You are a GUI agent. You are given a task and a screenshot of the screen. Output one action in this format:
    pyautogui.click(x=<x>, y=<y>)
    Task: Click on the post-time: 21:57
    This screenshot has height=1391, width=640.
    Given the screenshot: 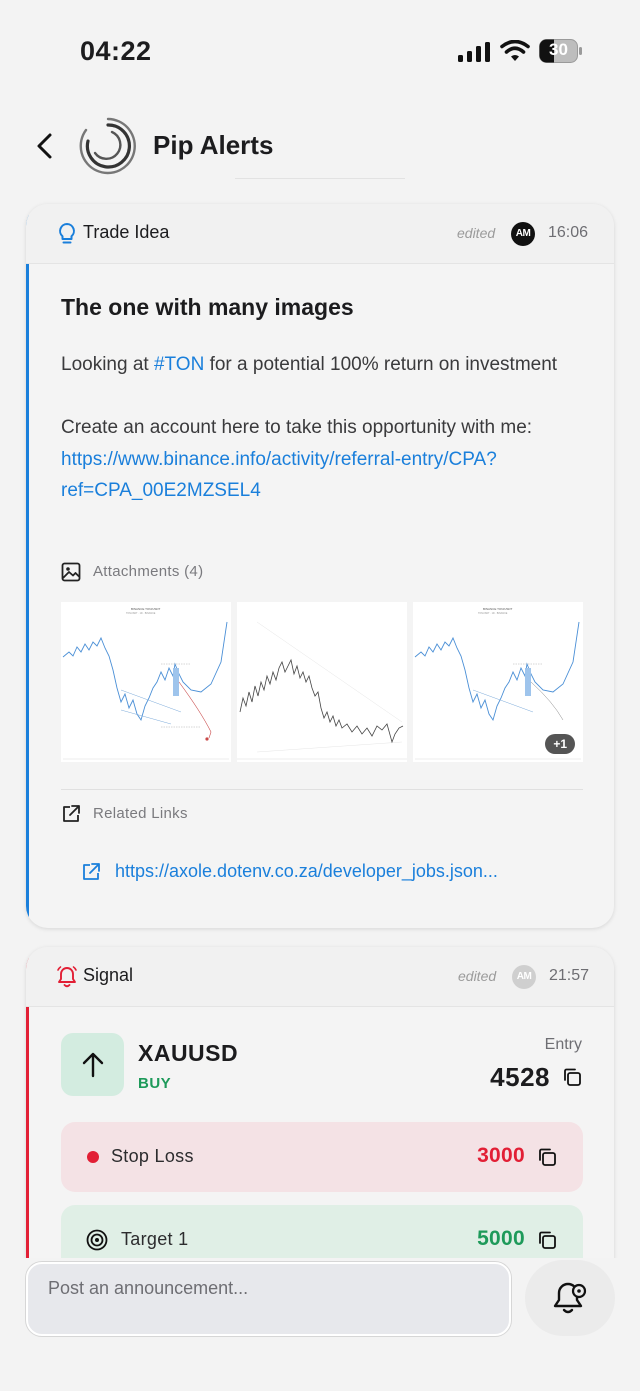 What is the action you would take?
    pyautogui.click(x=569, y=975)
    